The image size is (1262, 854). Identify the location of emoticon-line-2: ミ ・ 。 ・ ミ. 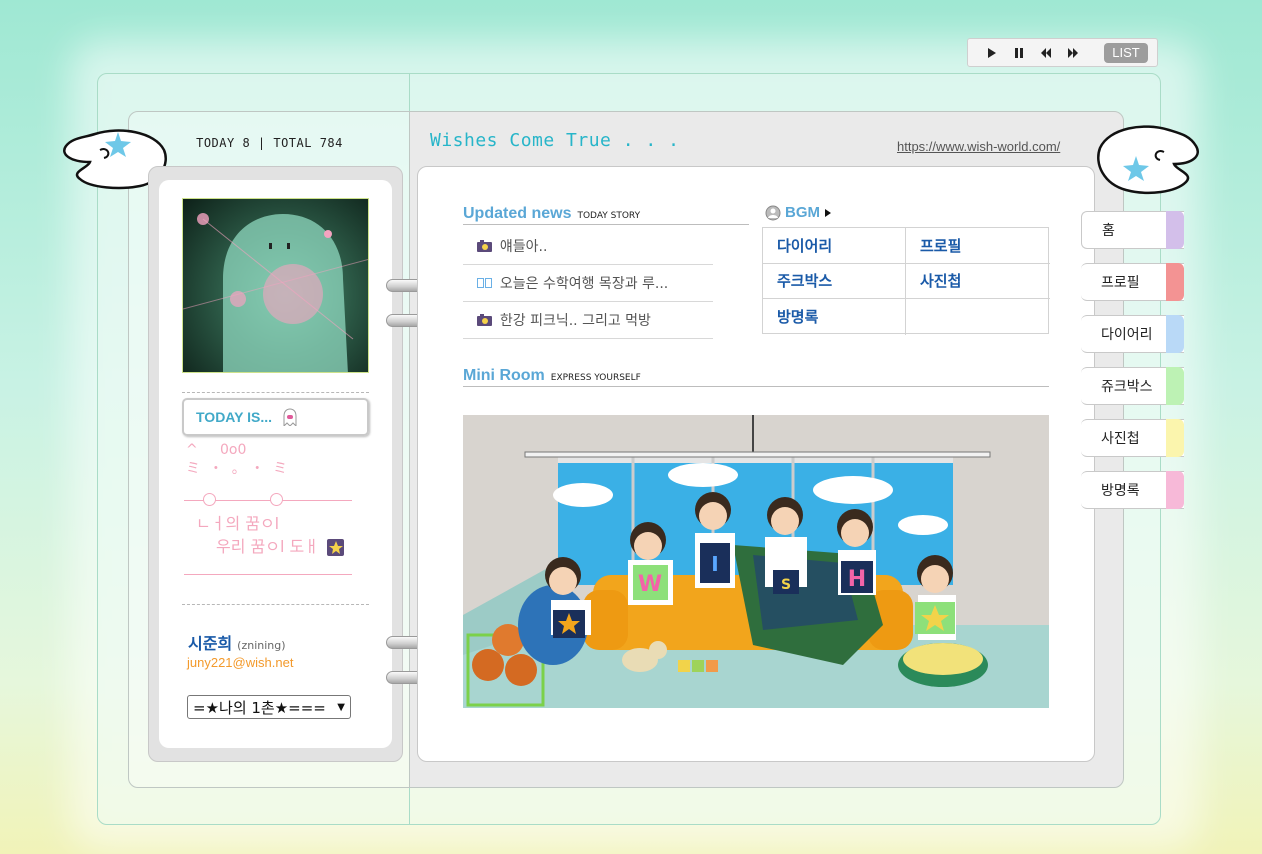
(237, 469).